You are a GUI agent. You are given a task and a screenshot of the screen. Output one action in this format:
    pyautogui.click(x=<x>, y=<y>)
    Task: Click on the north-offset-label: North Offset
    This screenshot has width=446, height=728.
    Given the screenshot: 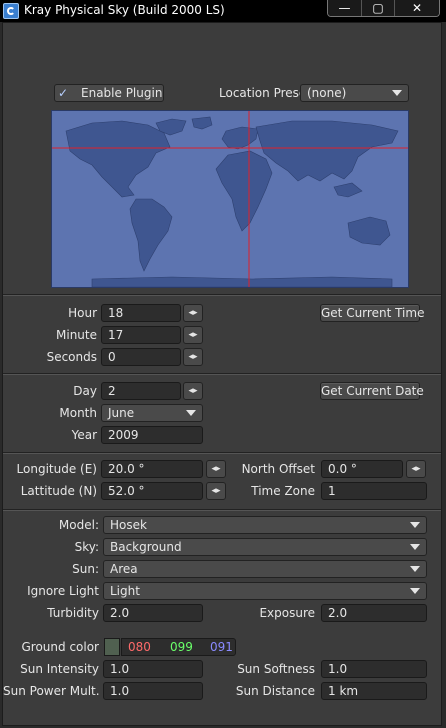 What is the action you would take?
    pyautogui.click(x=278, y=469)
    